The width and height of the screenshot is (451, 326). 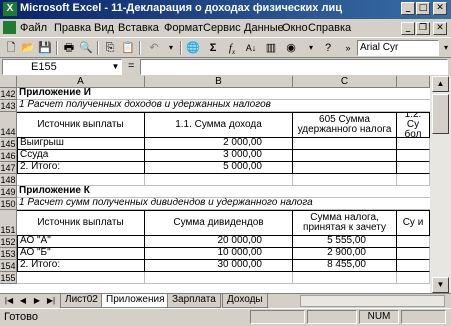 I want to click on cell-c146, so click(x=345, y=156).